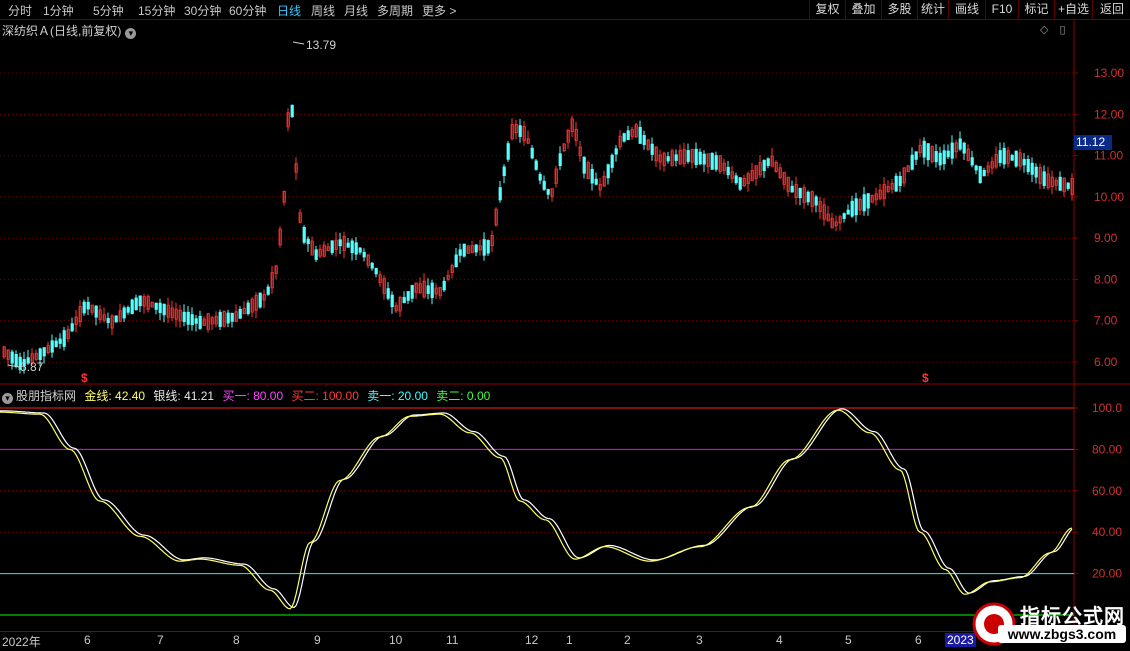  I want to click on f10-button: F10, so click(1001, 9).